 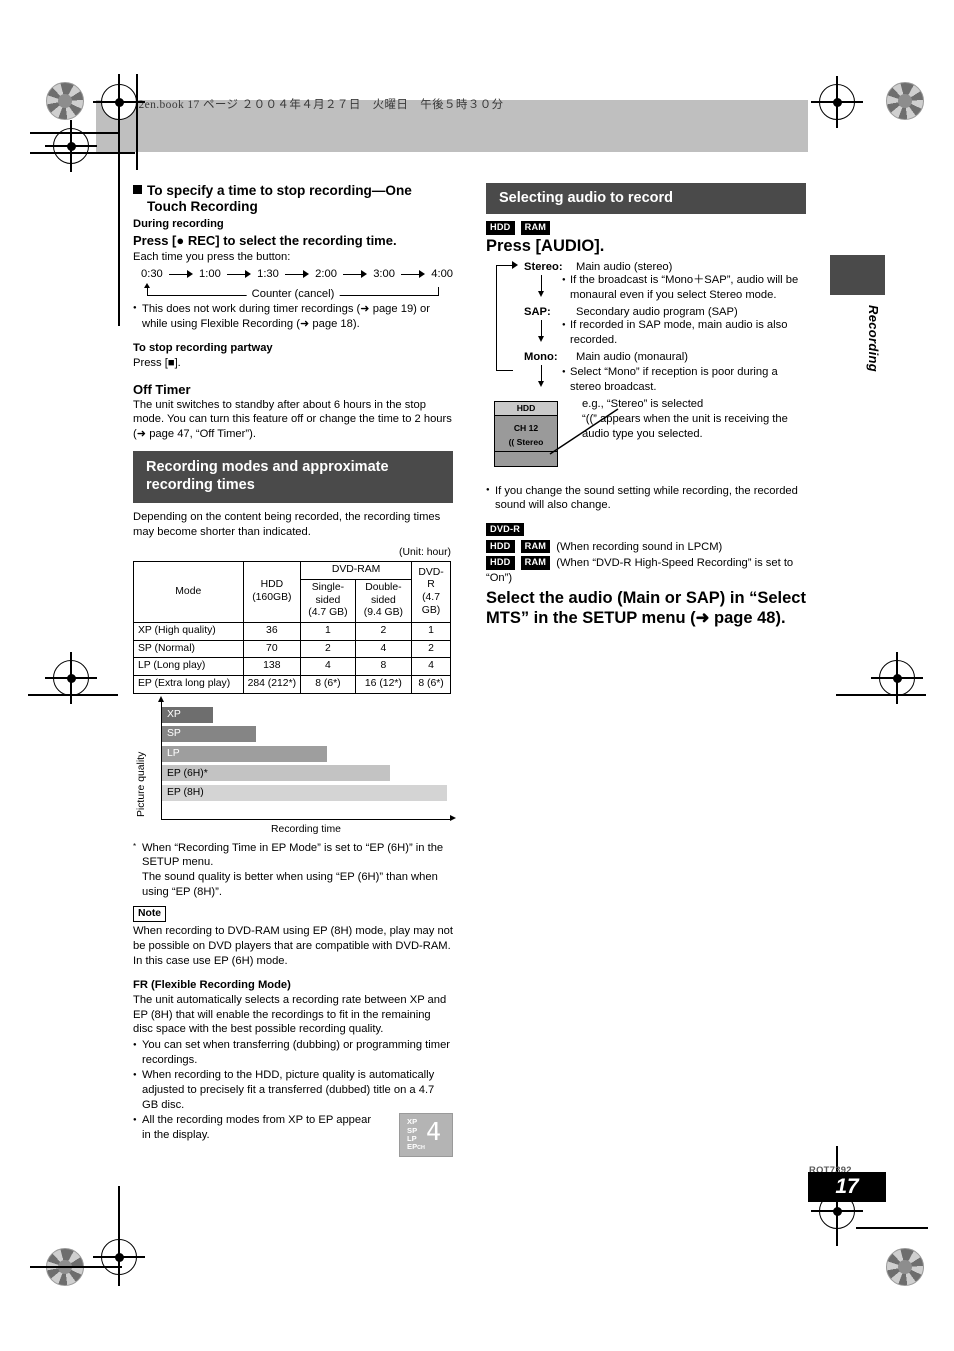 What do you see at coordinates (188, 631) in the screenshot?
I see `cell-mode: XP (High quality)` at bounding box center [188, 631].